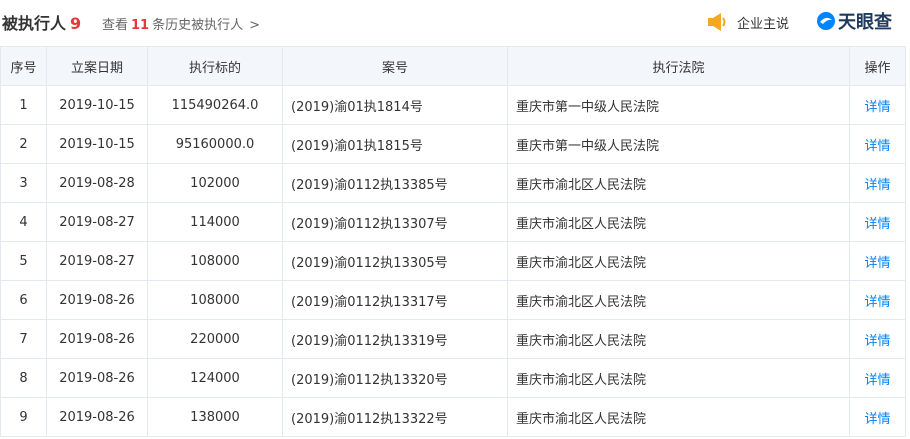 This screenshot has height=439, width=910. Describe the element at coordinates (826, 21) in the screenshot. I see `tianyancha-logo-icon` at that location.